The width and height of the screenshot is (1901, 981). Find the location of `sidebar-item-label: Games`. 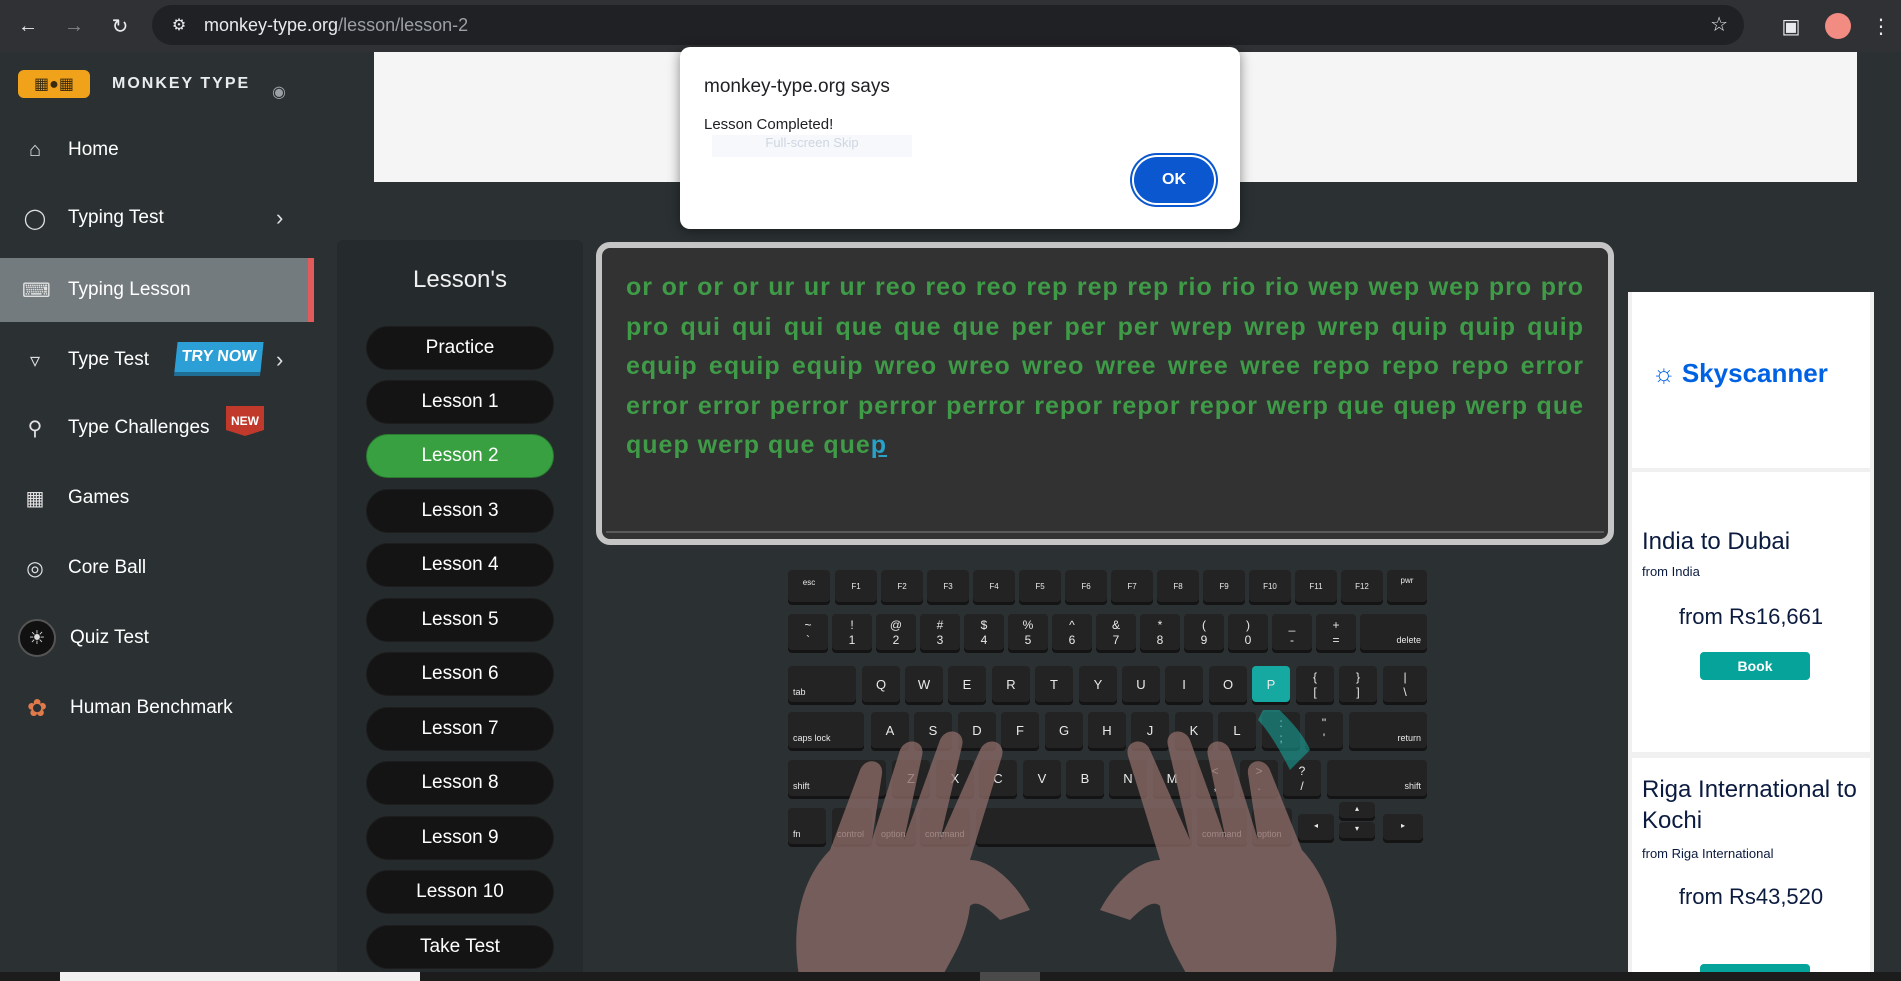

sidebar-item-label: Games is located at coordinates (99, 497).